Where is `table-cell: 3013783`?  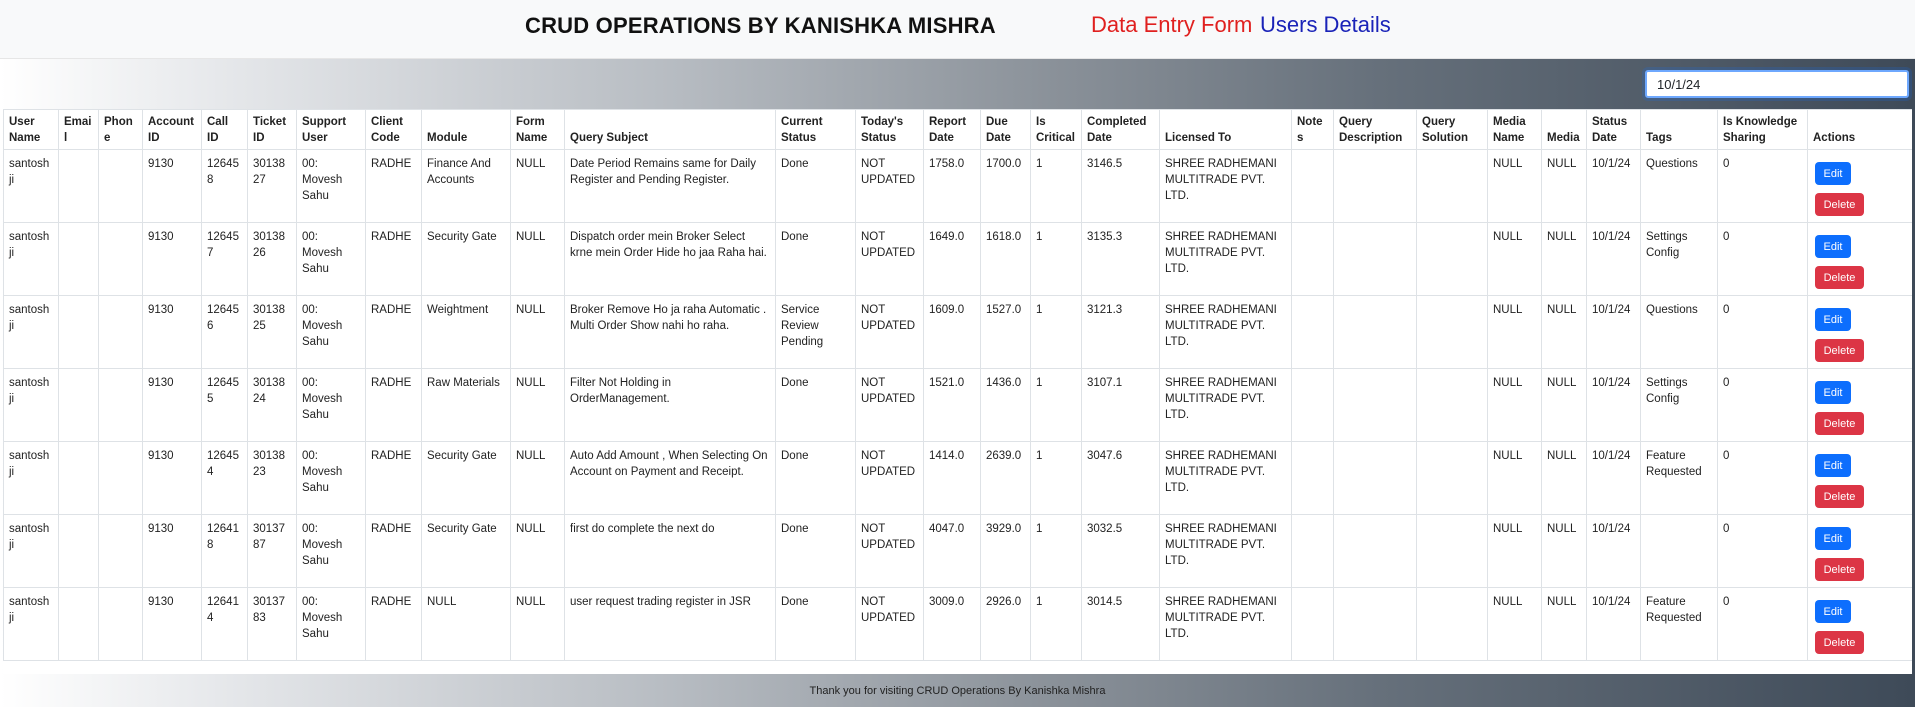 table-cell: 3013783 is located at coordinates (272, 624).